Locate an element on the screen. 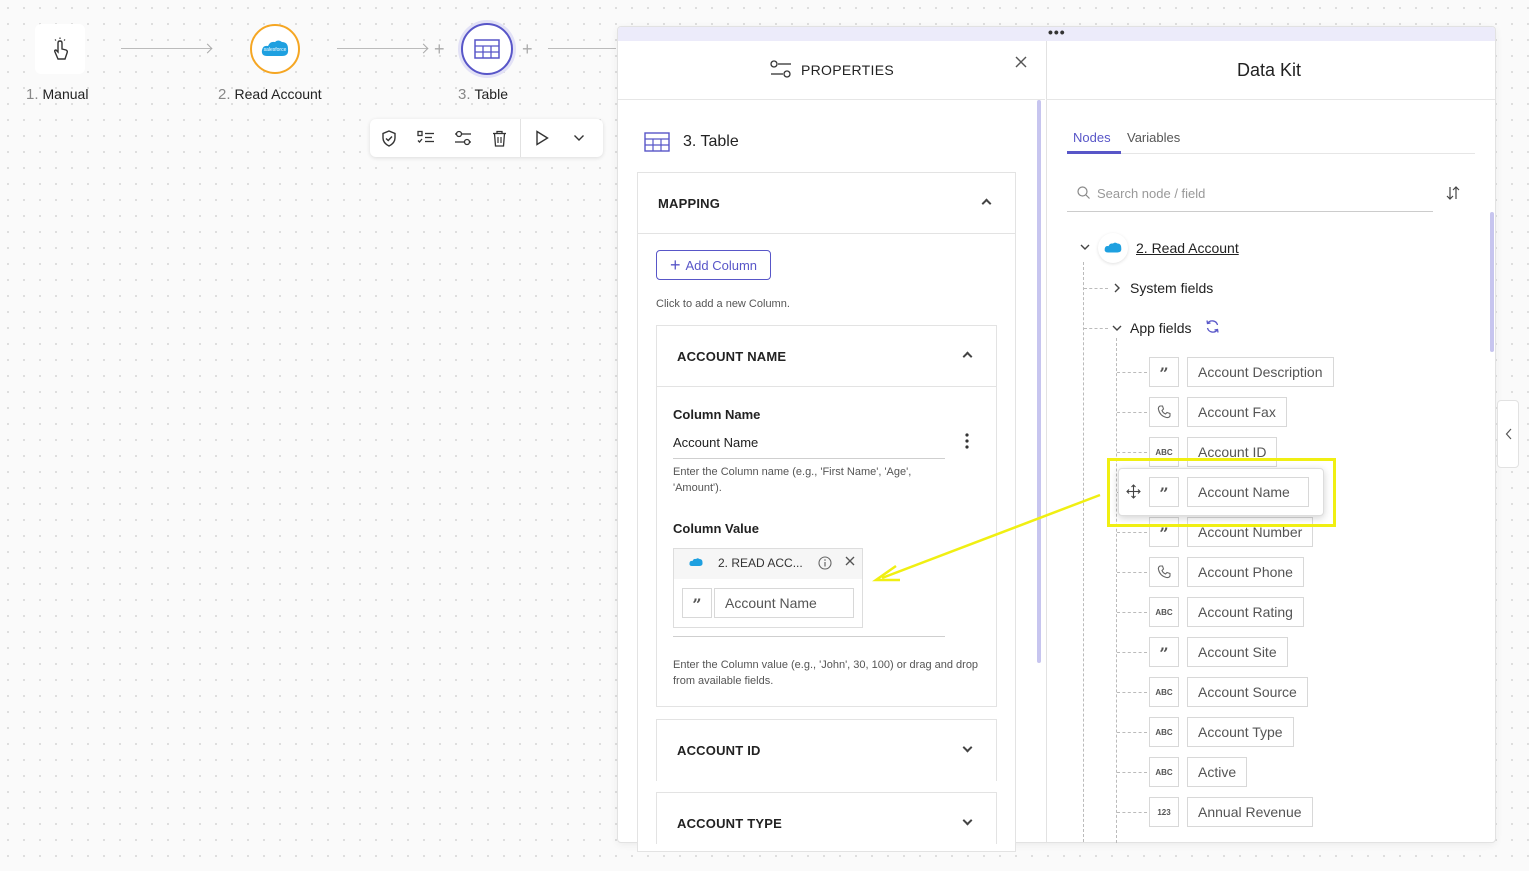 The image size is (1529, 871). datakit-scrollbar is located at coordinates (1492, 282).